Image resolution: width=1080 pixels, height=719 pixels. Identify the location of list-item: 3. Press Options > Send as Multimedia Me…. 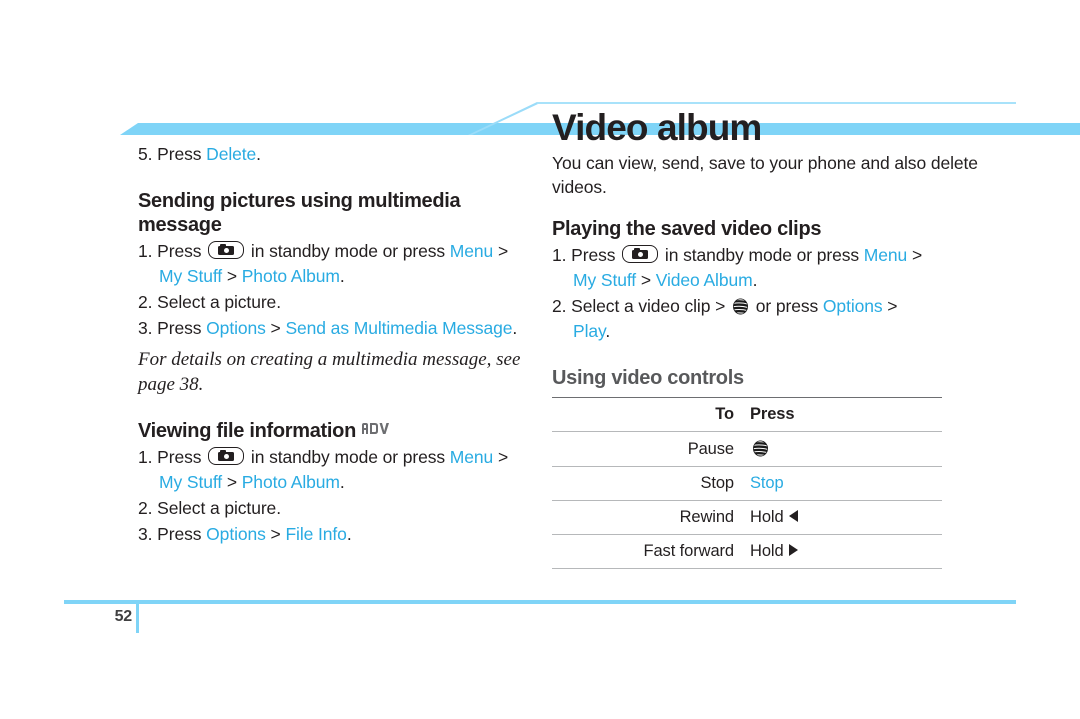
(338, 328).